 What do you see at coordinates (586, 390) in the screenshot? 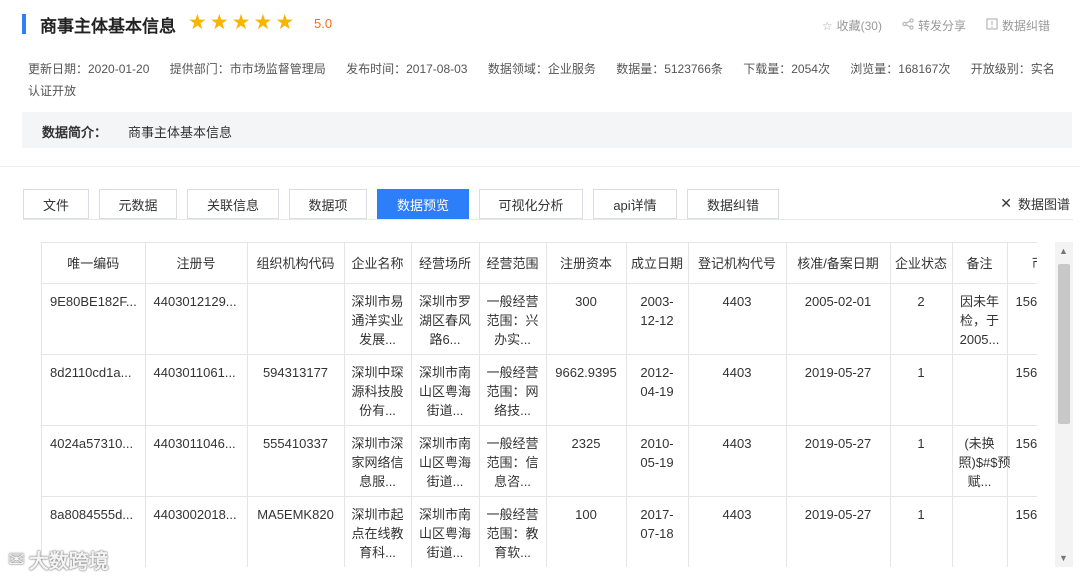
I see `table-cell: 9662.9395` at bounding box center [586, 390].